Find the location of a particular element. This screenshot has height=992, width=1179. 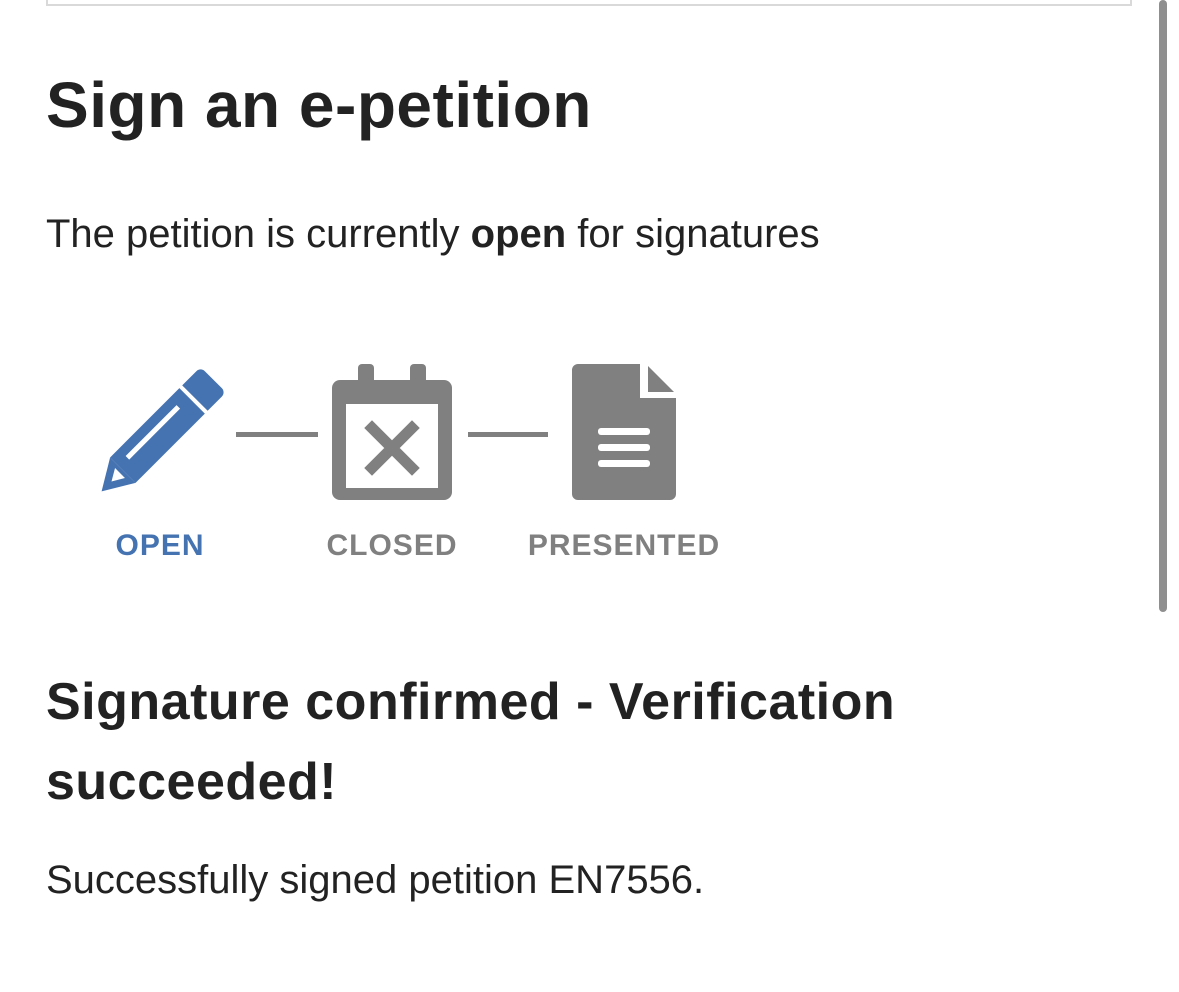

scrollbar is located at coordinates (1163, 306).